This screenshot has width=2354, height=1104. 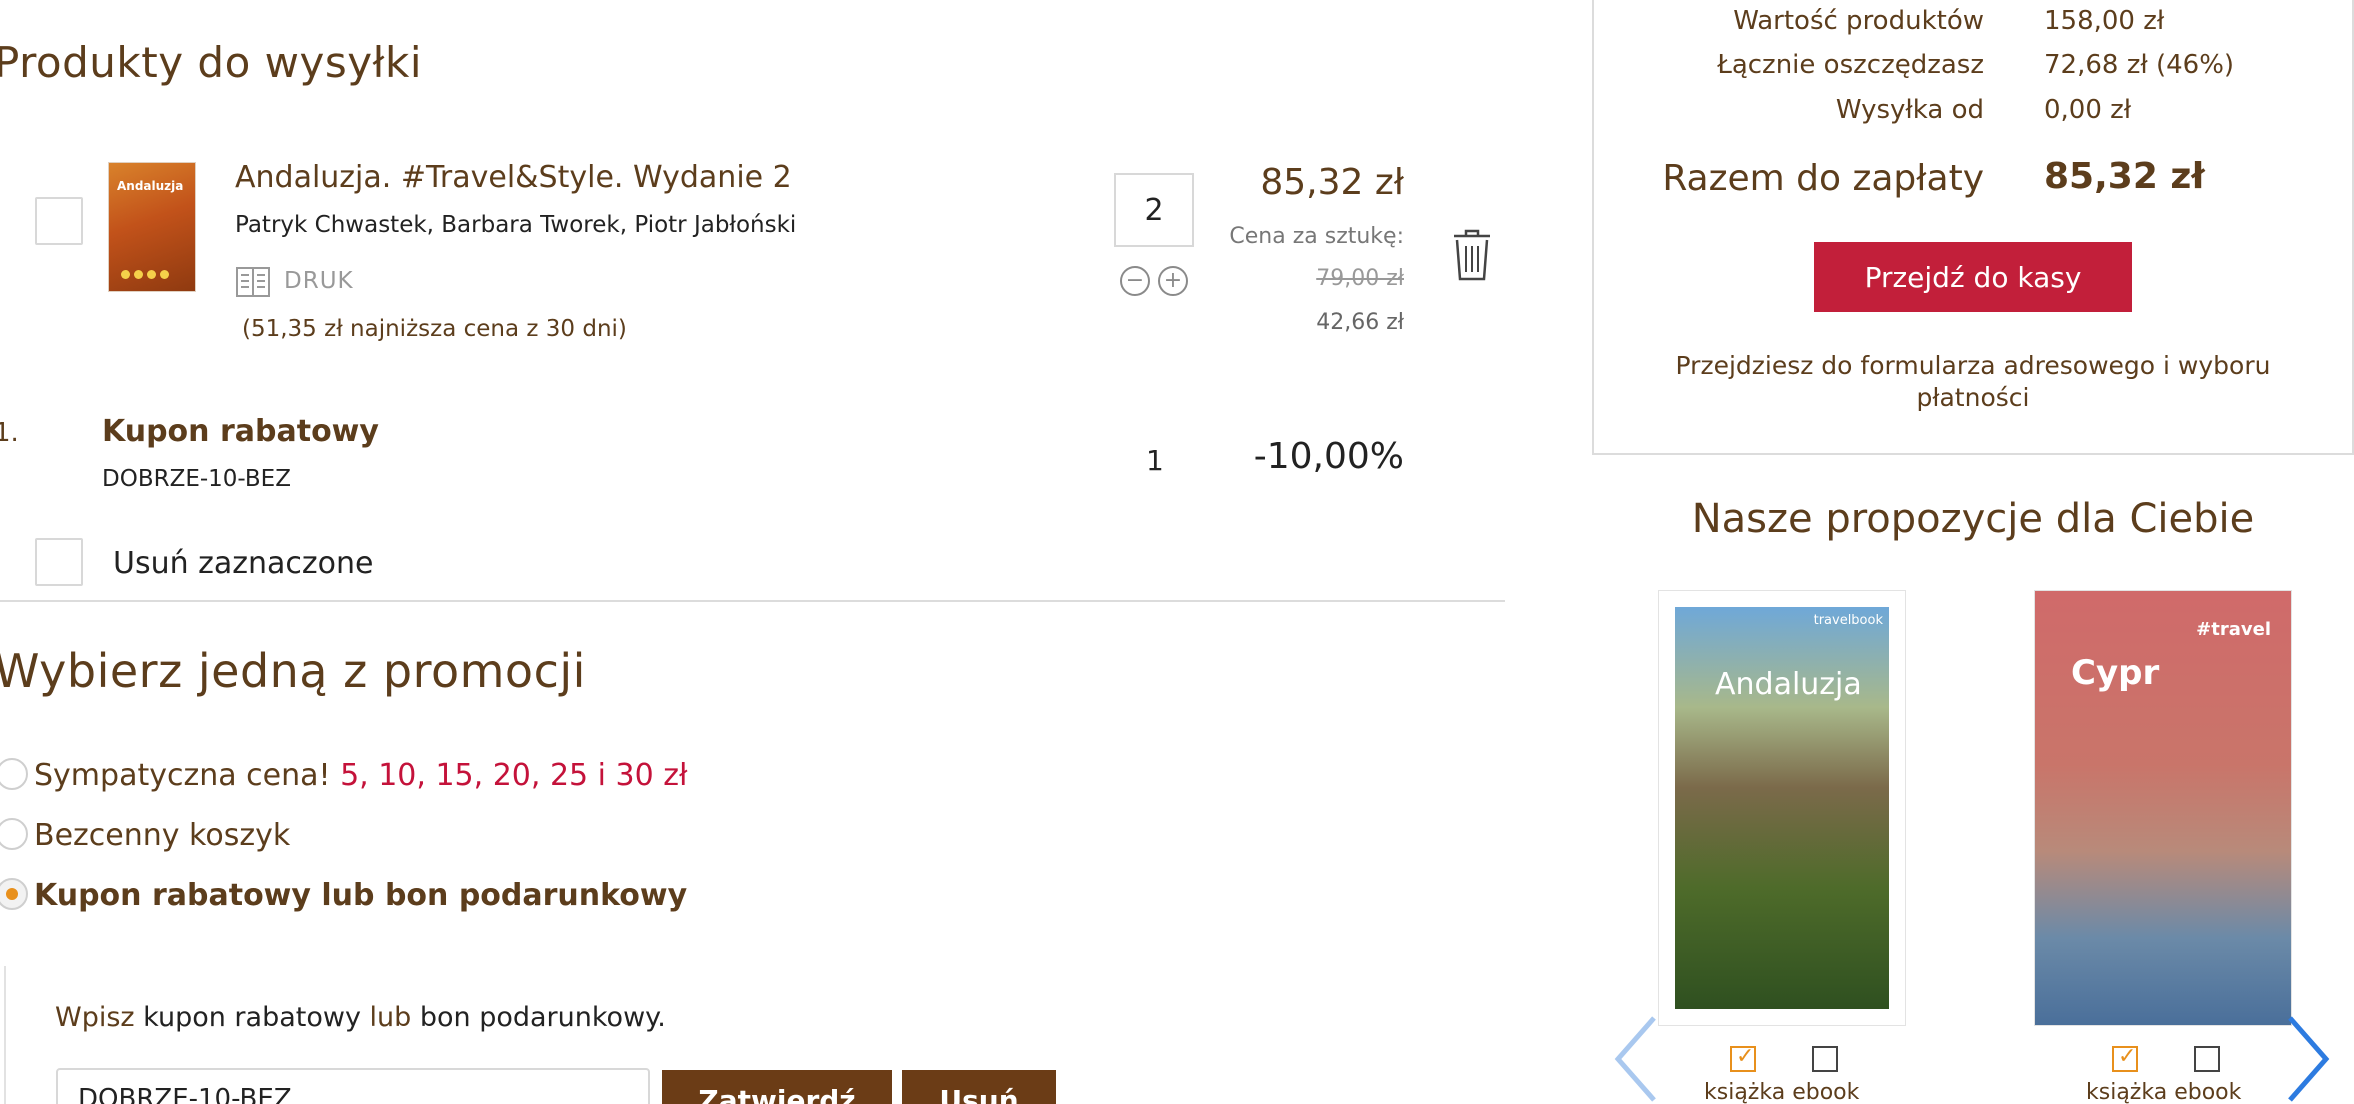 What do you see at coordinates (538, 1017) in the screenshot?
I see `coupon-prompt-part: bon podarunkowy.` at bounding box center [538, 1017].